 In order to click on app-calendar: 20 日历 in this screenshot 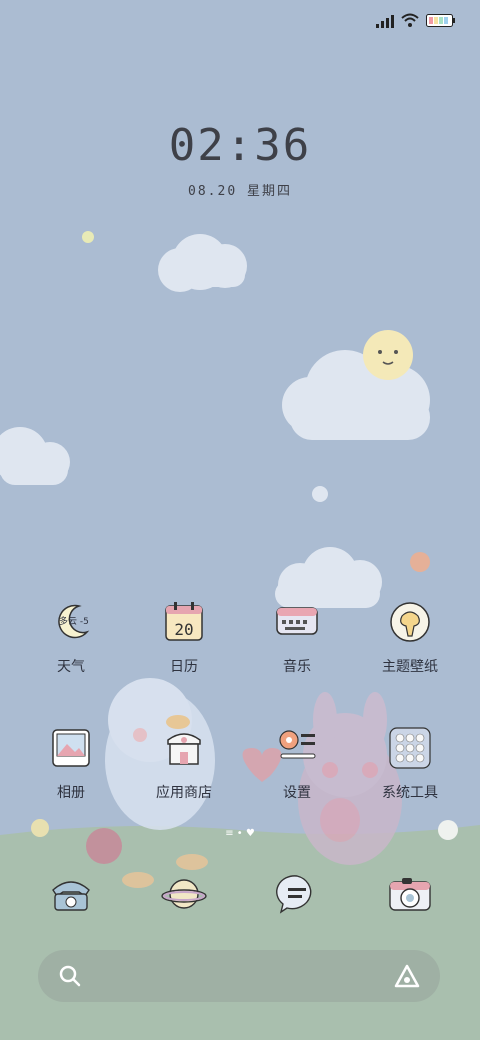, I will do `click(184, 650)`.